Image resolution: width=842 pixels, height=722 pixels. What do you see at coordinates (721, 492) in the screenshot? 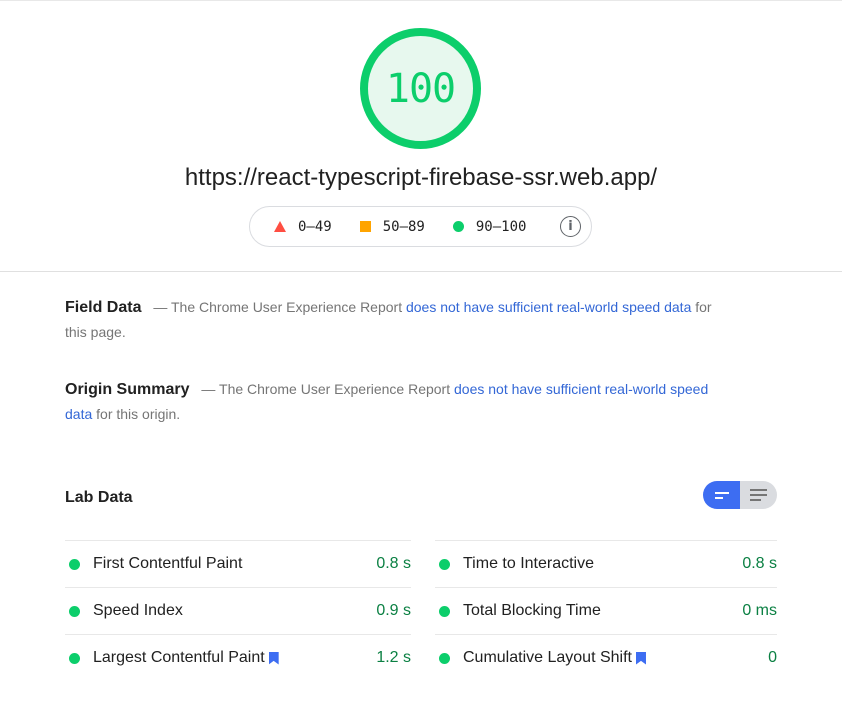
I see `compact-view-icon` at bounding box center [721, 492].